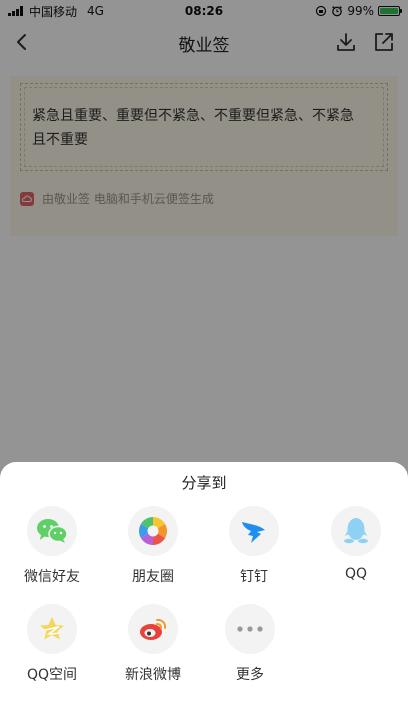  Describe the element at coordinates (153, 675) in the screenshot. I see `share-weibo-label: 新浪微博` at that location.